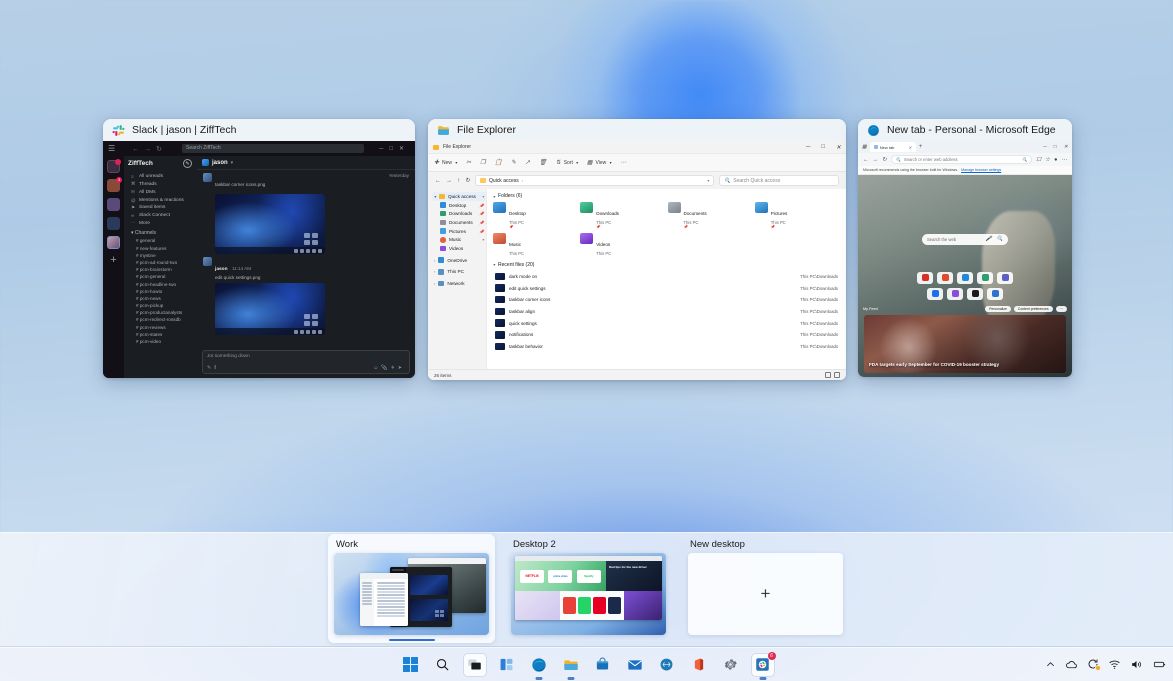 Image resolution: width=1173 pixels, height=681 pixels. Describe the element at coordinates (162, 192) in the screenshot. I see `slack-nav-all-dms: ✉ All DMs` at that location.